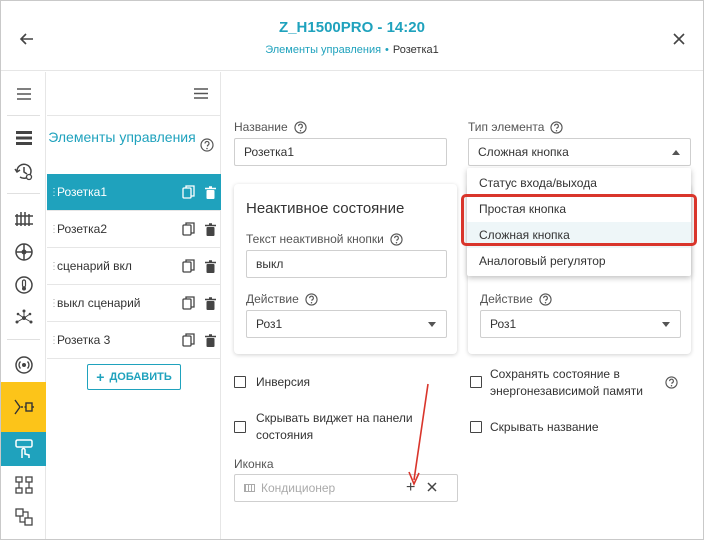 The width and height of the screenshot is (704, 540). I want to click on inactive-action-label: Действие, so click(282, 299).